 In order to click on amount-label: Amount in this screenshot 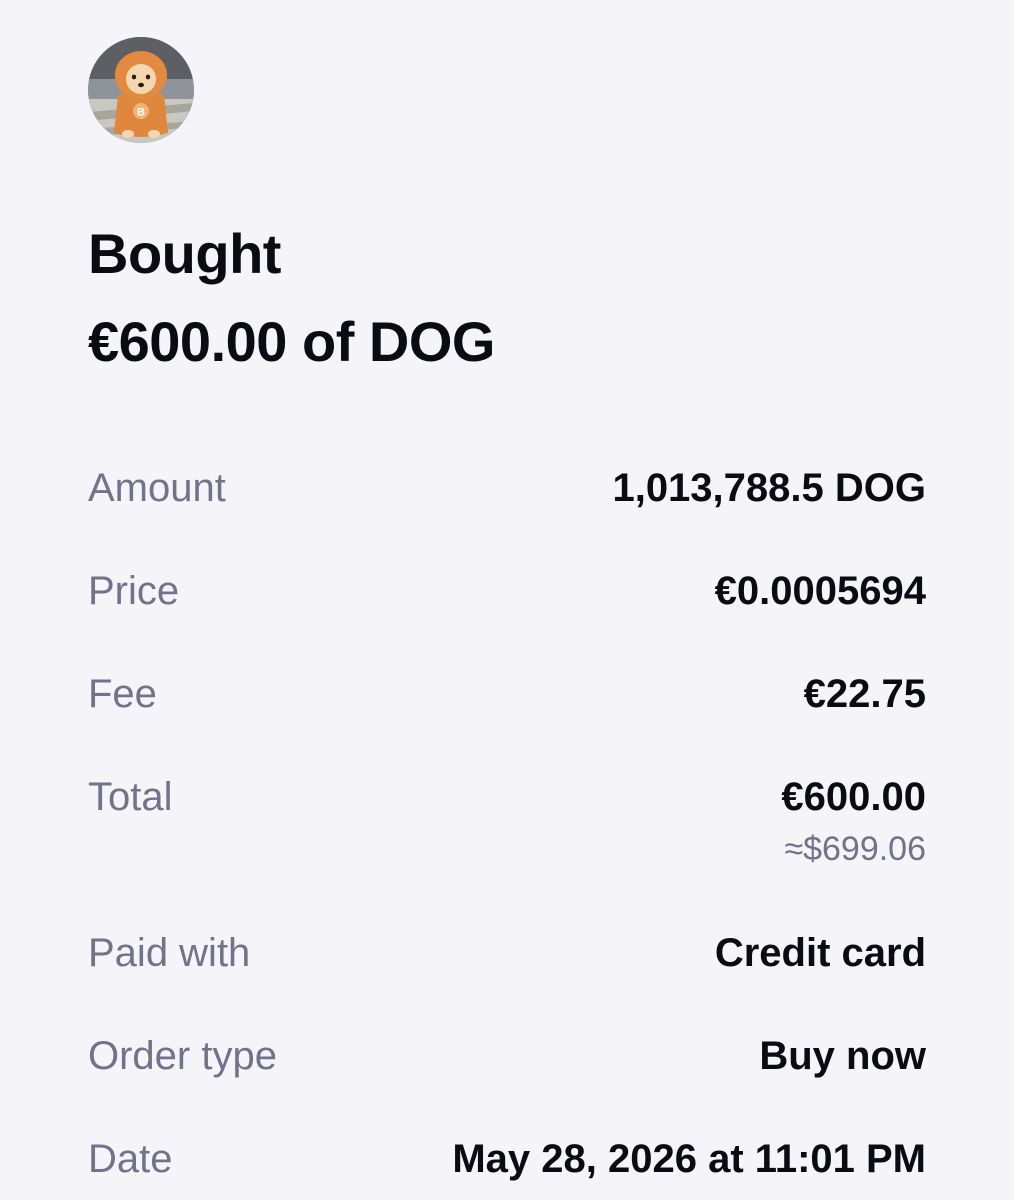, I will do `click(157, 488)`.